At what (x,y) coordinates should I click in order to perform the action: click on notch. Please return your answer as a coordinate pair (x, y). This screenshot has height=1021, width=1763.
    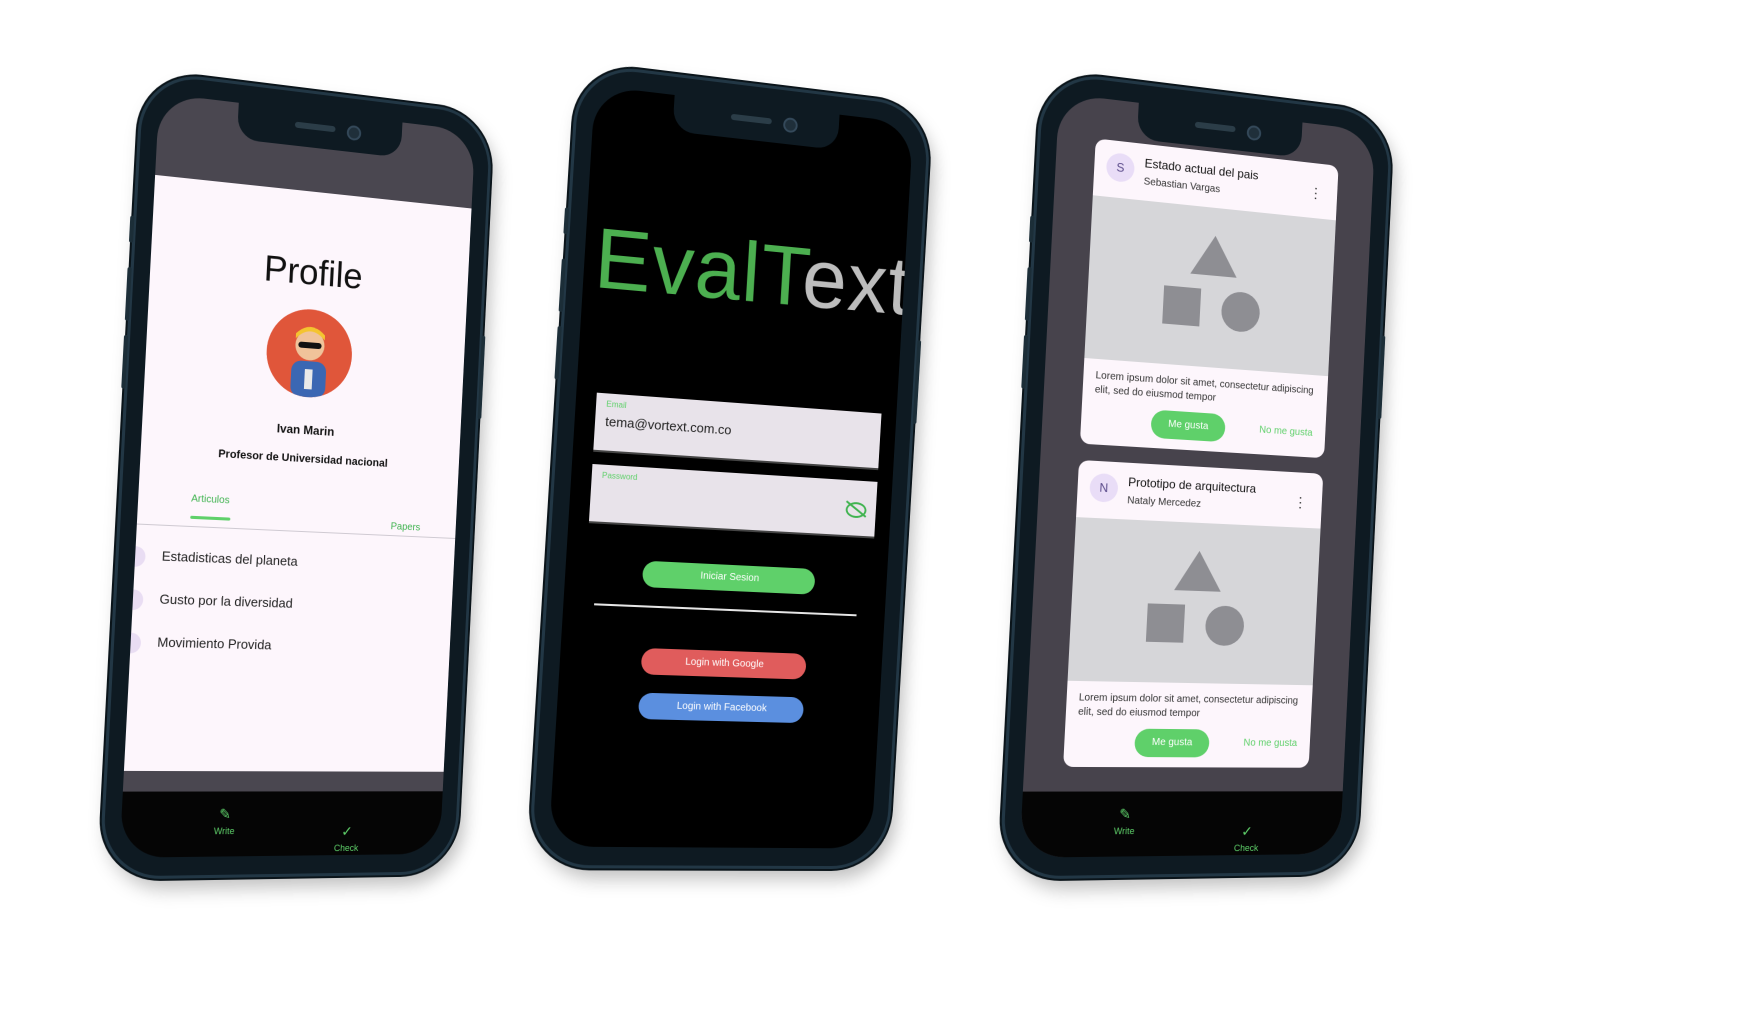
    Looking at the image, I should click on (756, 122).